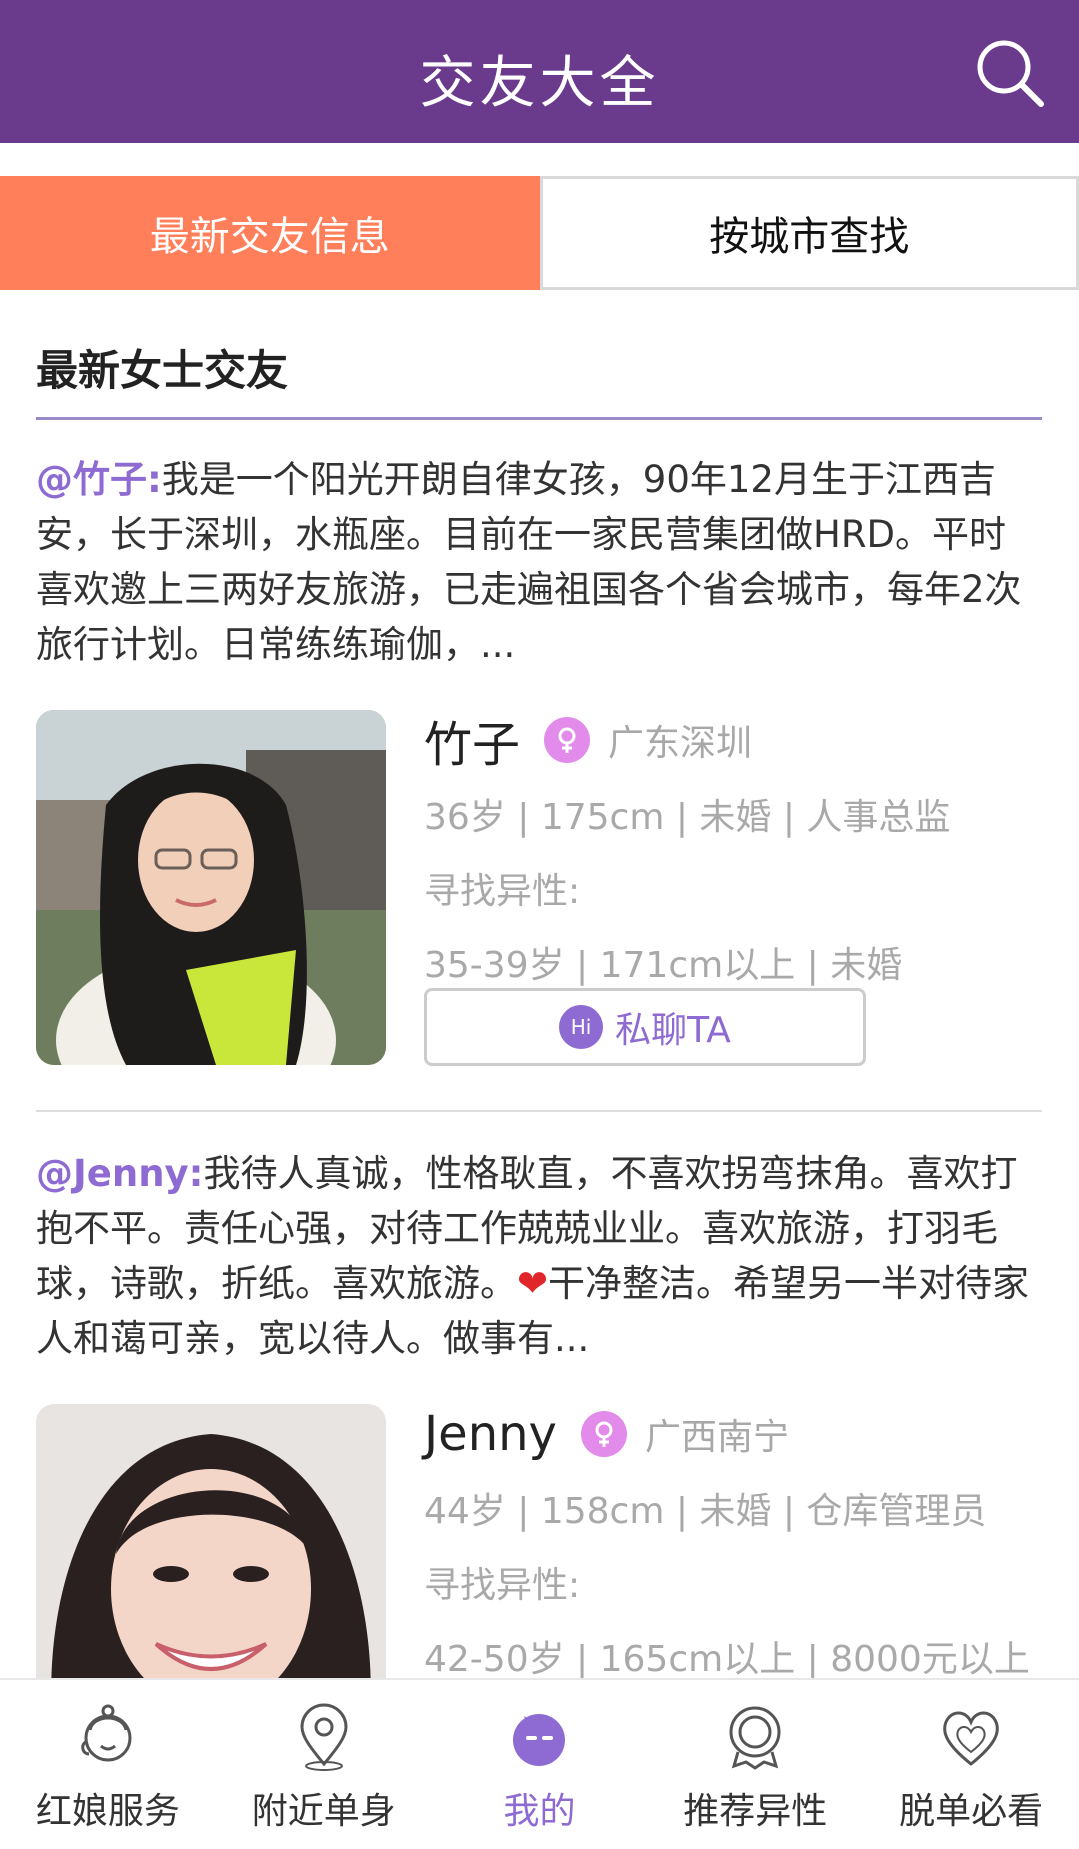 Image resolution: width=1079 pixels, height=1849 pixels. Describe the element at coordinates (539, 78) in the screenshot. I see `page-title: 交友大全` at that location.